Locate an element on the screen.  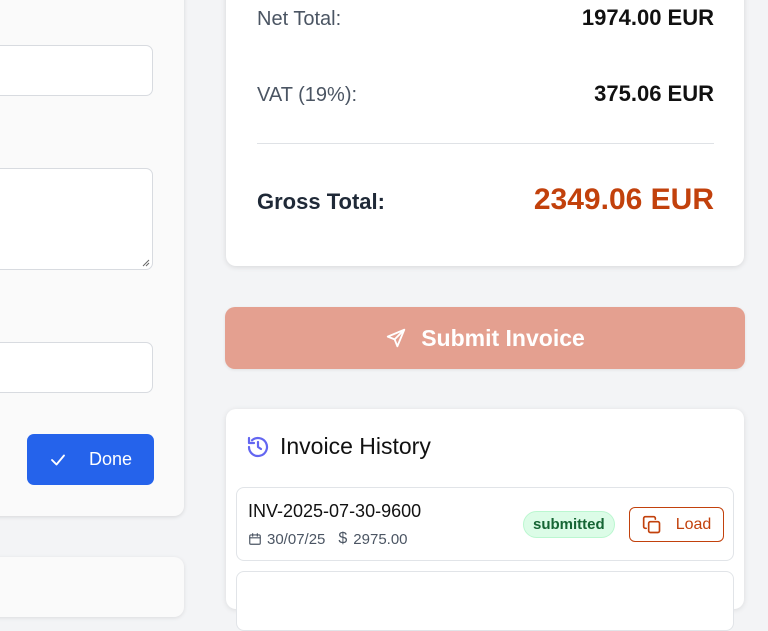
form-textarea is located at coordinates (76, 219).